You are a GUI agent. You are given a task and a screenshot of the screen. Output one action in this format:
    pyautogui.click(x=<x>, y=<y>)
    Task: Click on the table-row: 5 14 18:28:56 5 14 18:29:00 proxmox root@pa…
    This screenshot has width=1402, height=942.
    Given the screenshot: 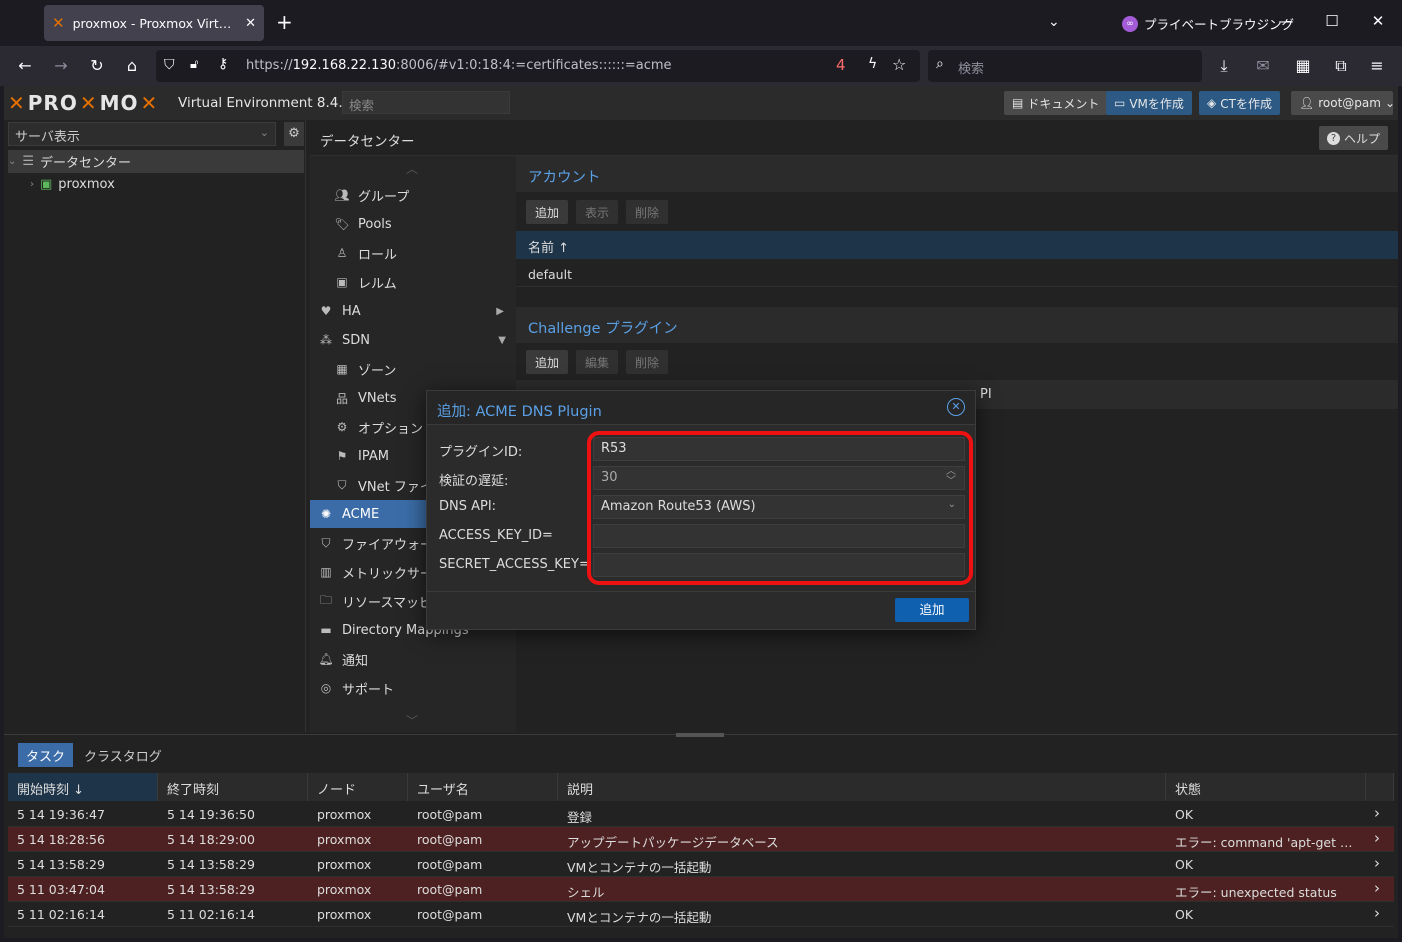 What is the action you would take?
    pyautogui.click(x=701, y=839)
    